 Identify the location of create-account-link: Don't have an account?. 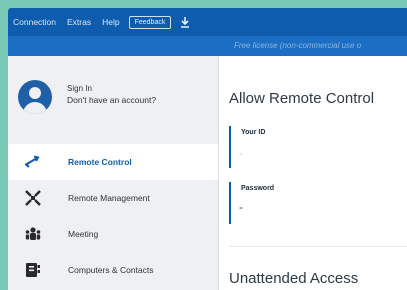
(111, 100).